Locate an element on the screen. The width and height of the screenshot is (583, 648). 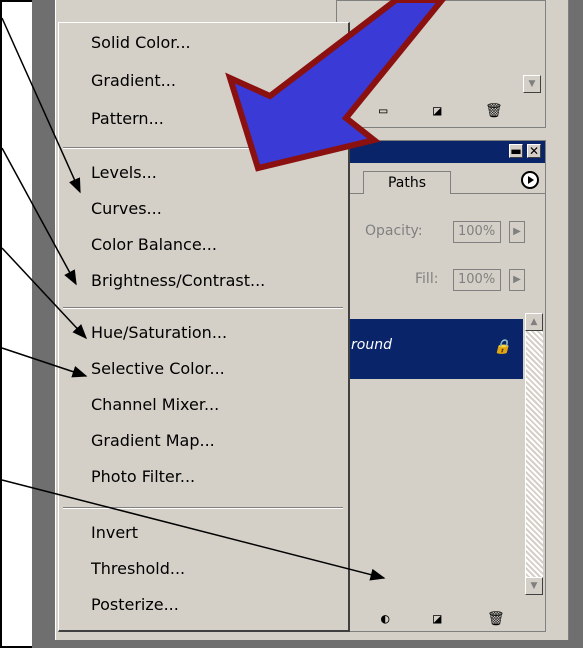
callout-line-selective is located at coordinates (44, 362).